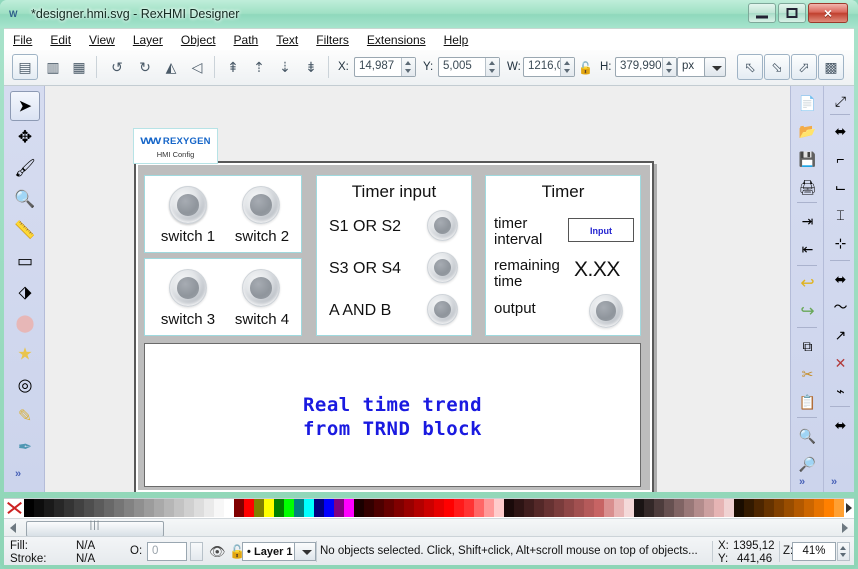 The width and height of the screenshot is (858, 569). What do you see at coordinates (25, 137) in the screenshot?
I see `node-editor-tool: ✥` at bounding box center [25, 137].